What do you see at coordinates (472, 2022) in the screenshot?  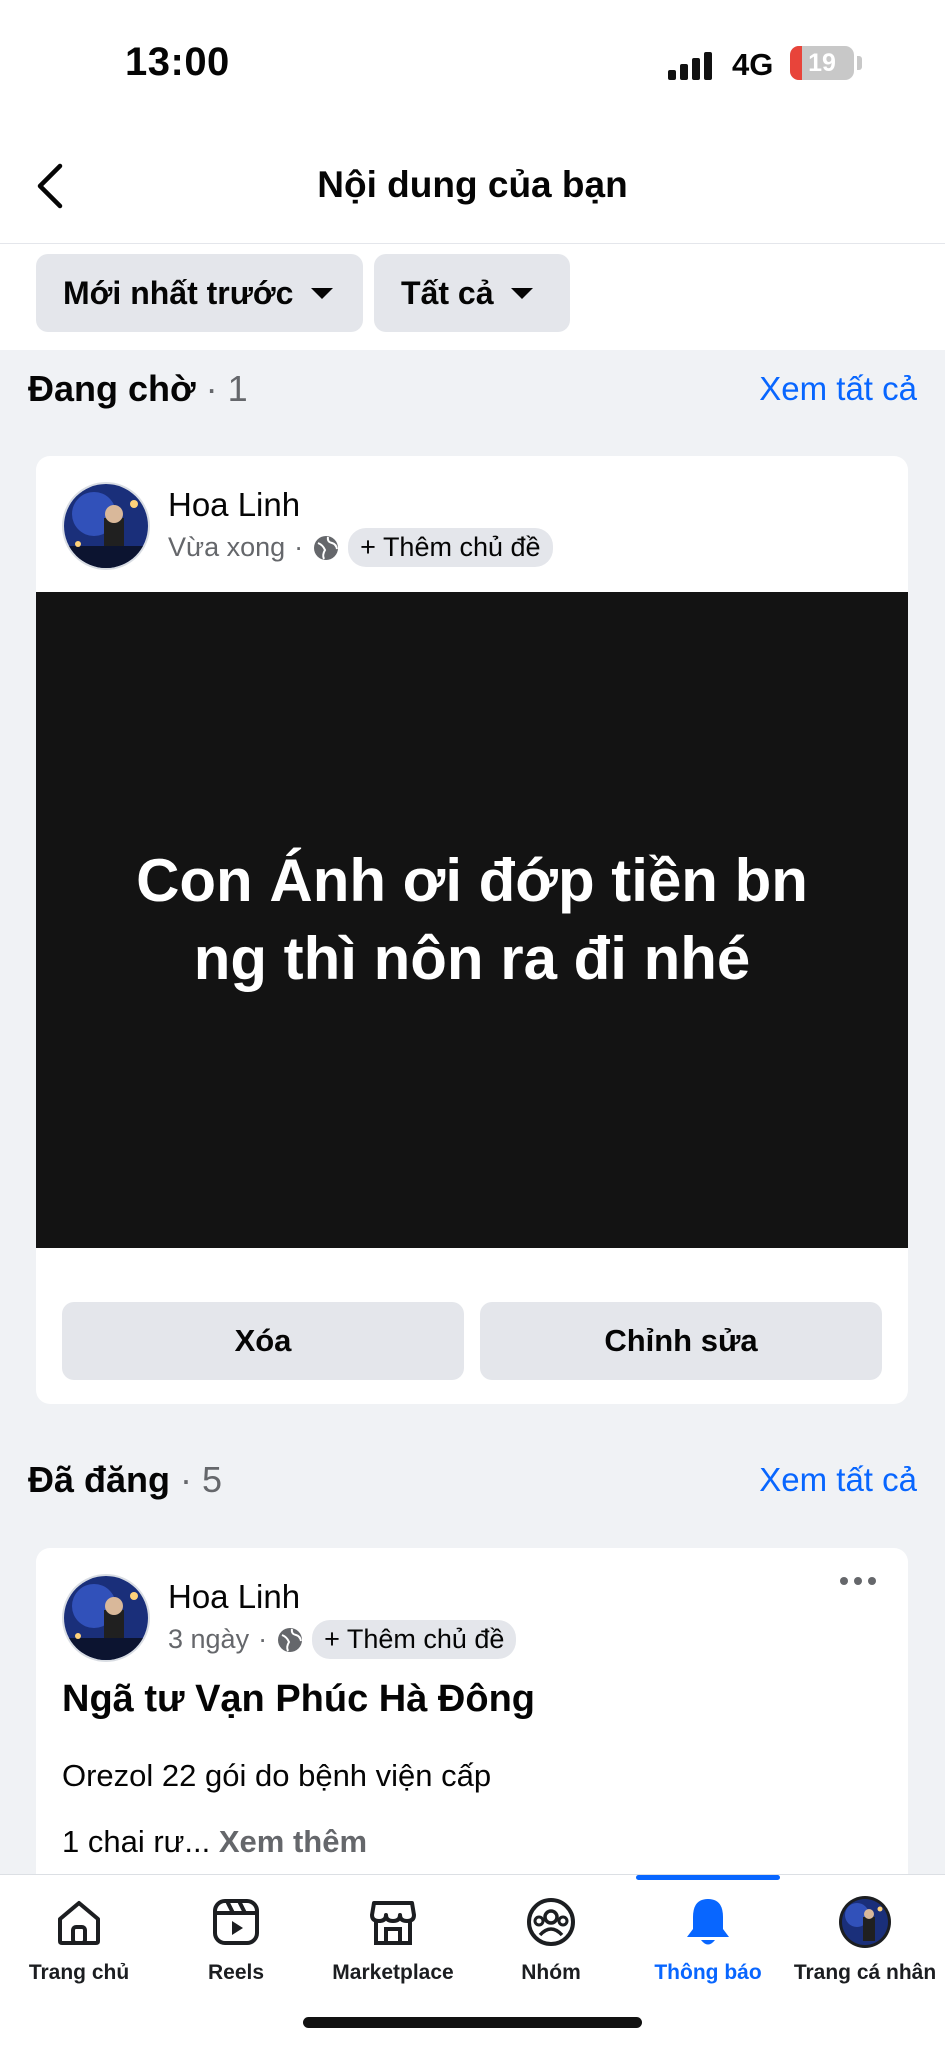 I see `home-indicator` at bounding box center [472, 2022].